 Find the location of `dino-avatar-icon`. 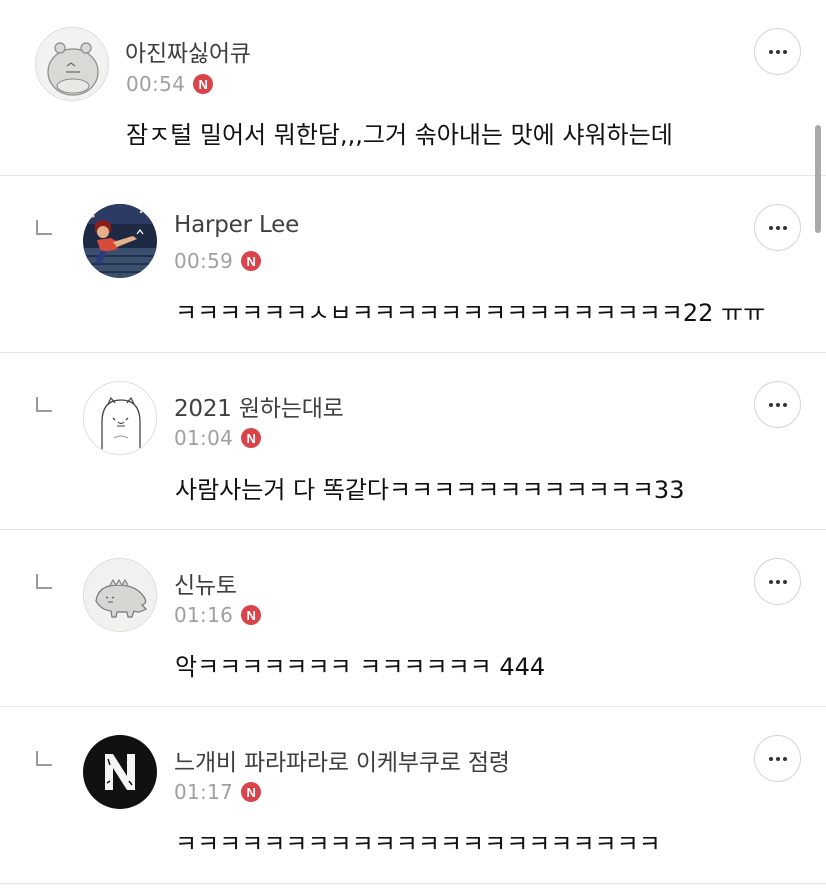

dino-avatar-icon is located at coordinates (120, 595).